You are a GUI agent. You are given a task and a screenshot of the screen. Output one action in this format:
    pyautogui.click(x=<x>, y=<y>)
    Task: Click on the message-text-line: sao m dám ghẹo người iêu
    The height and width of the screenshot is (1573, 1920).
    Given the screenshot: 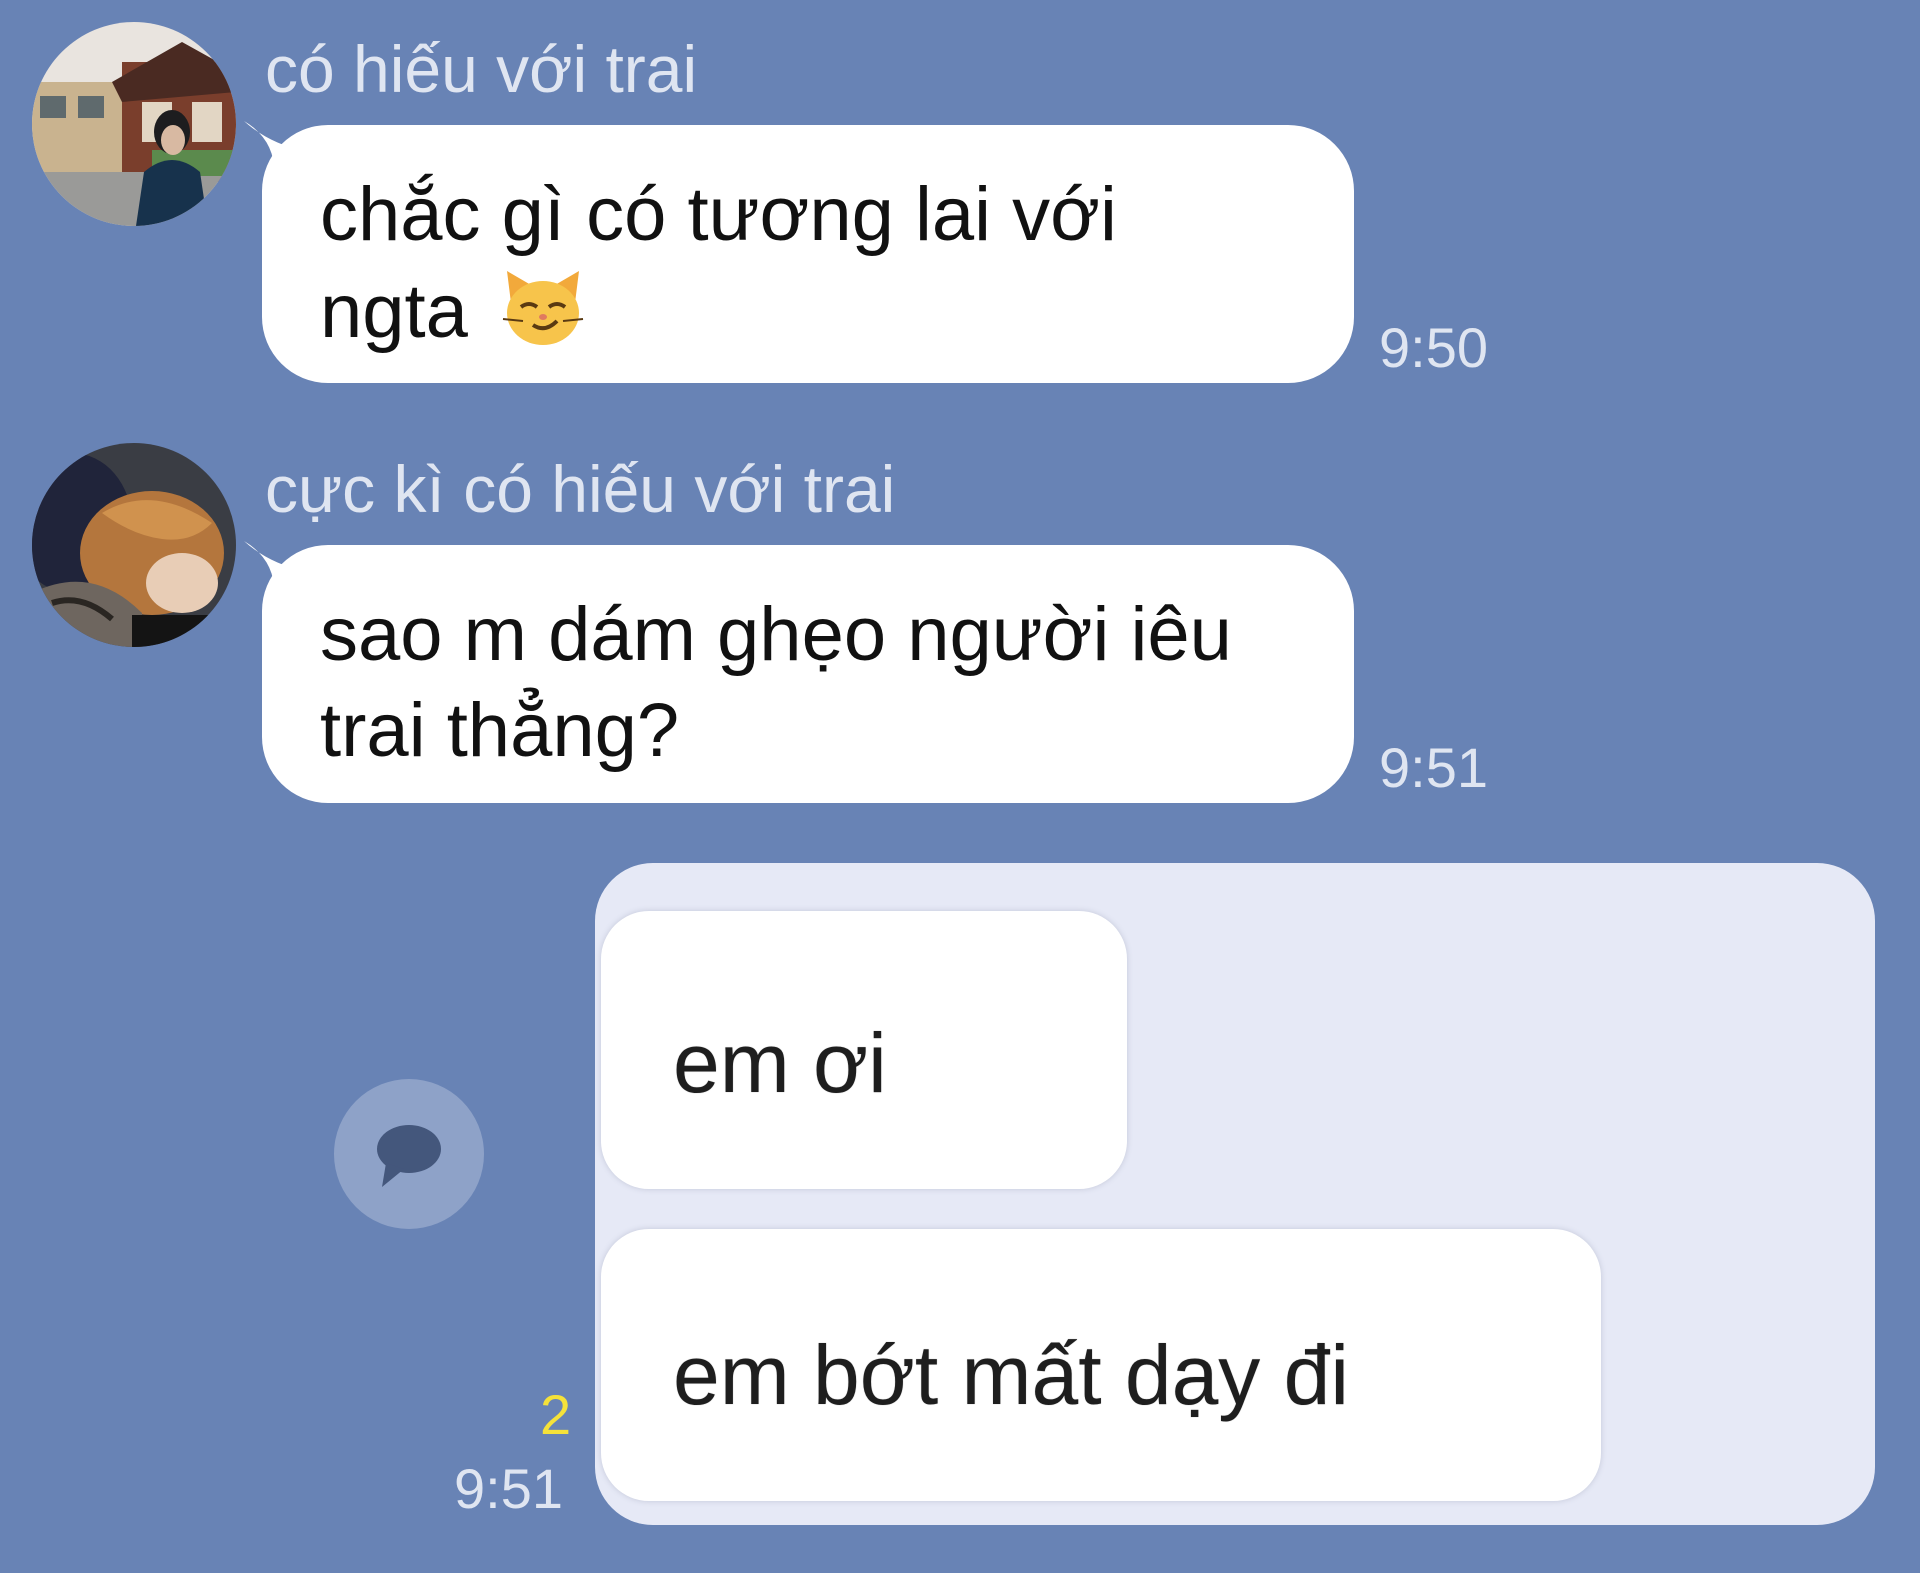 What is the action you would take?
    pyautogui.click(x=776, y=634)
    